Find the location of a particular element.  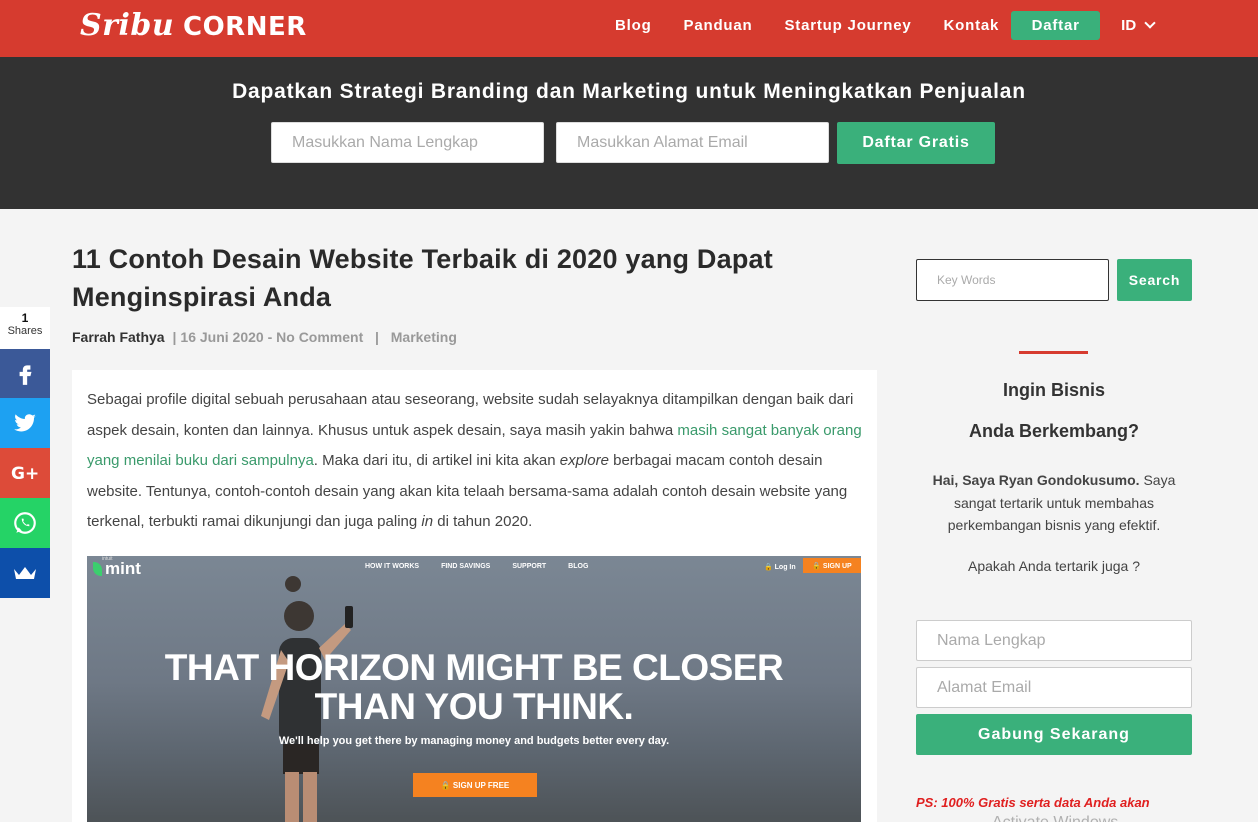

mint-link-blog: BLOG is located at coordinates (578, 566).